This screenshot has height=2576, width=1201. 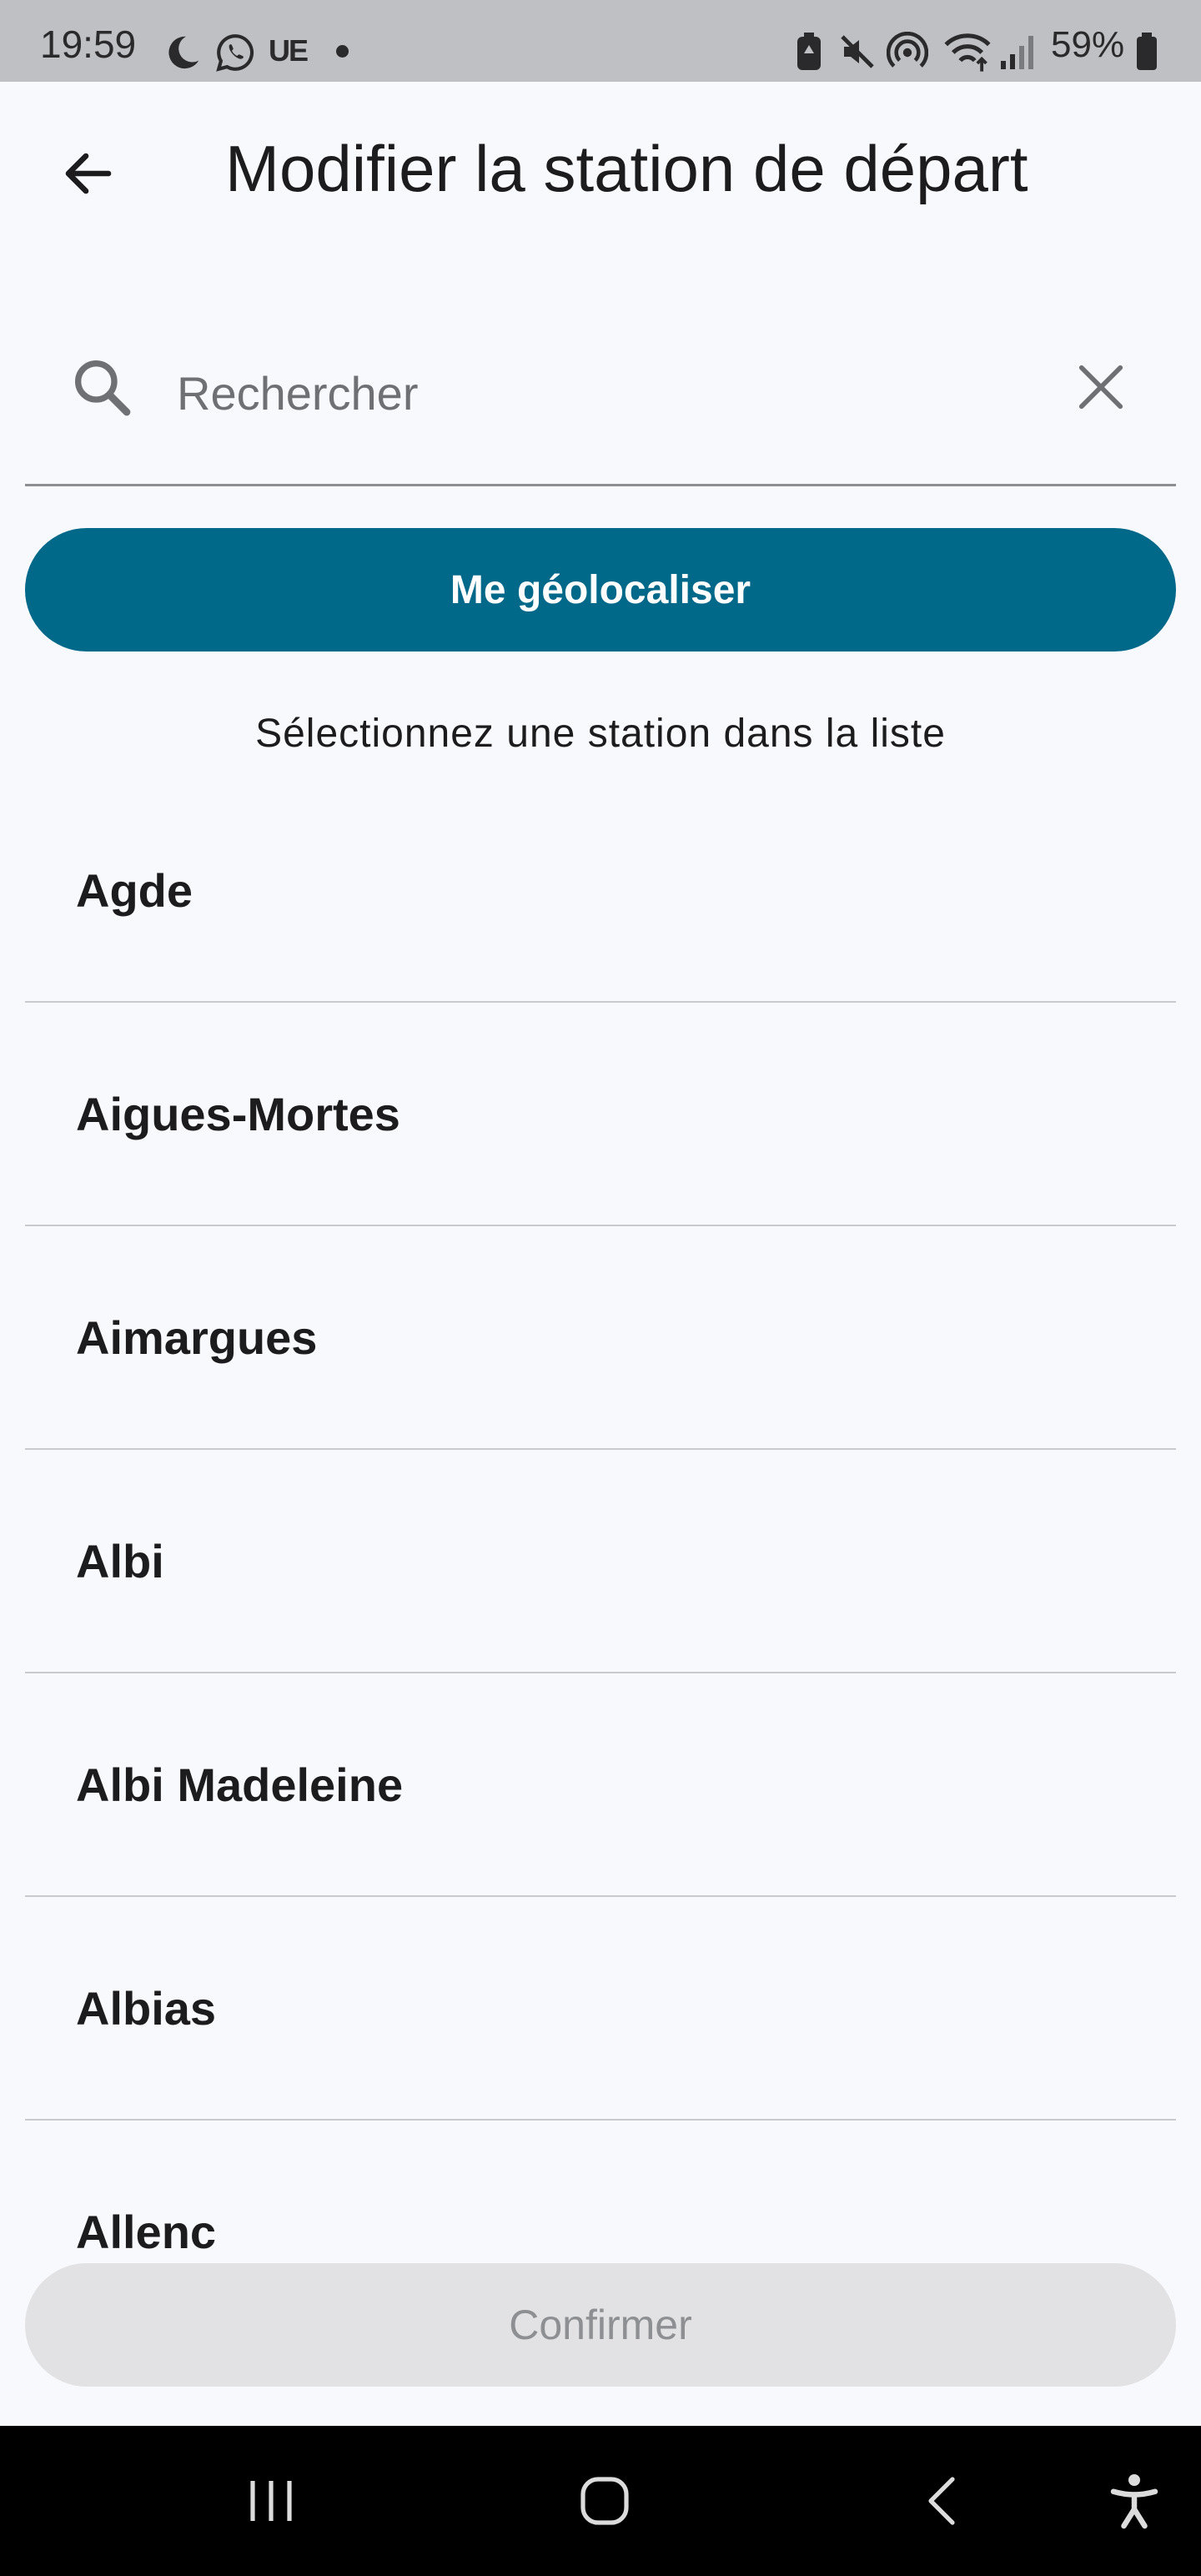 I want to click on mute-icon, so click(x=858, y=51).